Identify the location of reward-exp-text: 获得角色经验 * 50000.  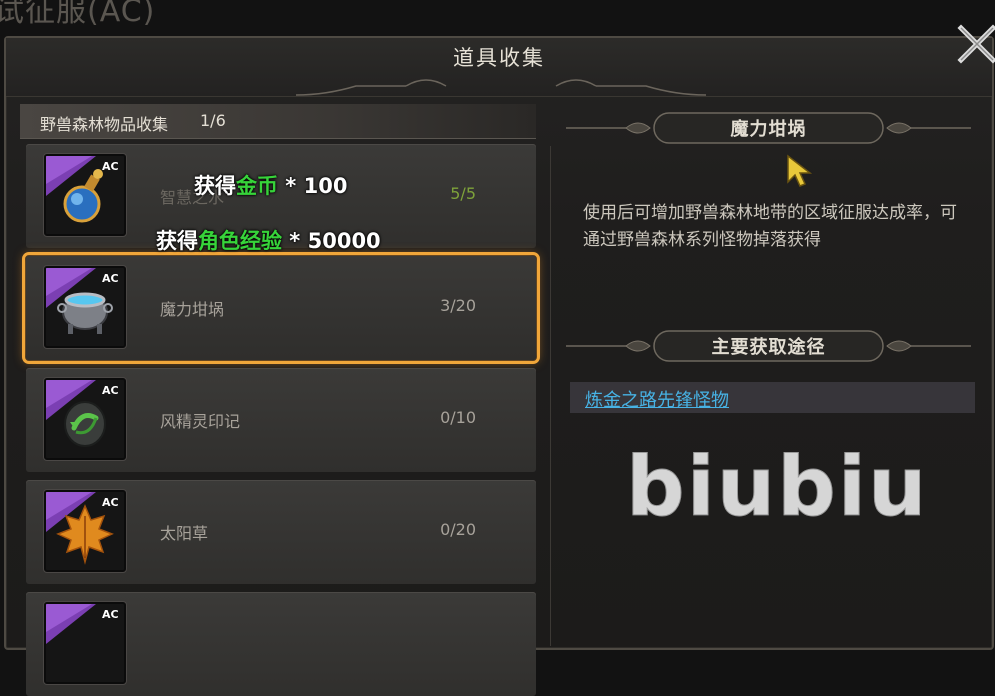
(268, 240).